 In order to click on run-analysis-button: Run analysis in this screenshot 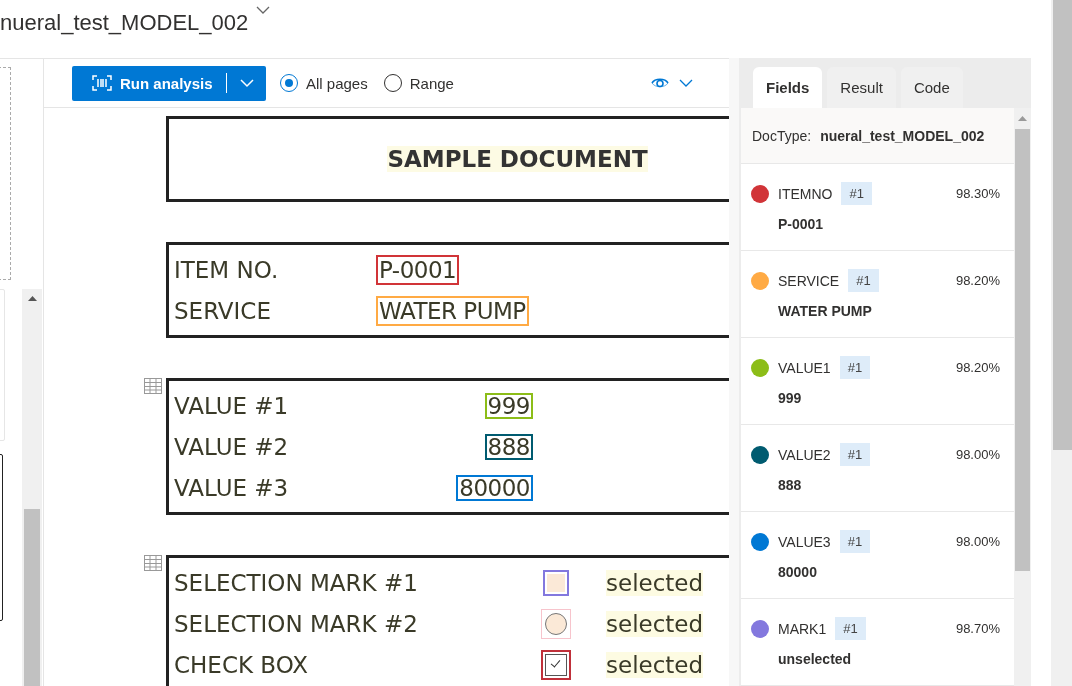, I will do `click(169, 83)`.